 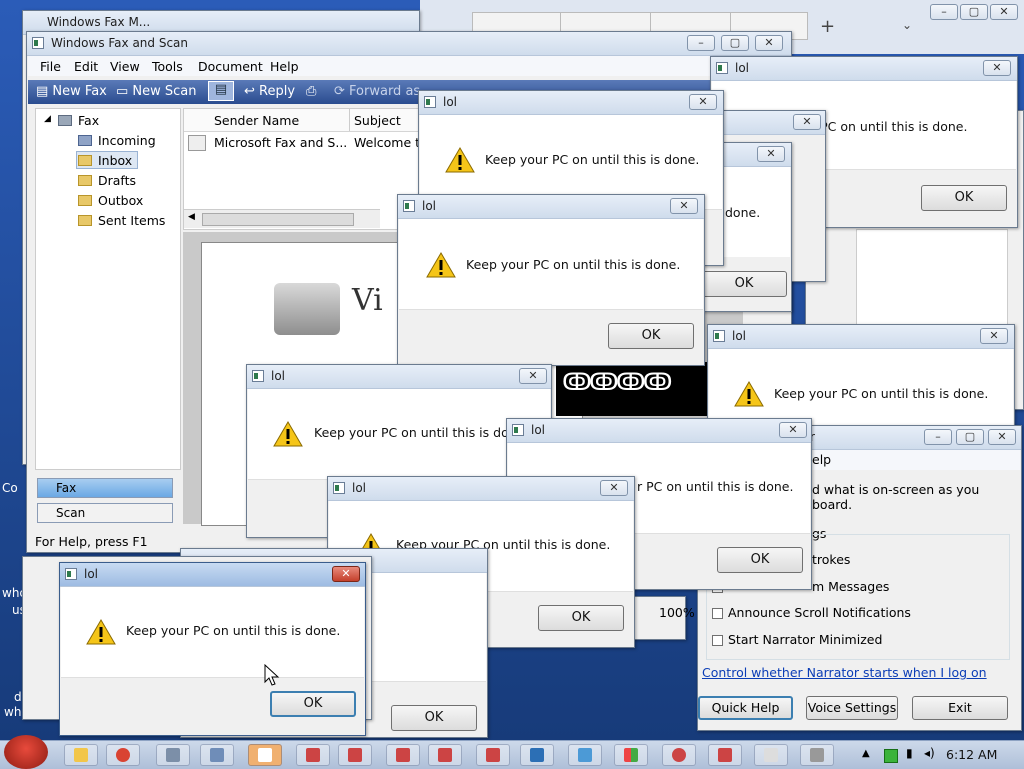 What do you see at coordinates (632, 389) in the screenshot?
I see `pattern-image: ↂↂↂↂ` at bounding box center [632, 389].